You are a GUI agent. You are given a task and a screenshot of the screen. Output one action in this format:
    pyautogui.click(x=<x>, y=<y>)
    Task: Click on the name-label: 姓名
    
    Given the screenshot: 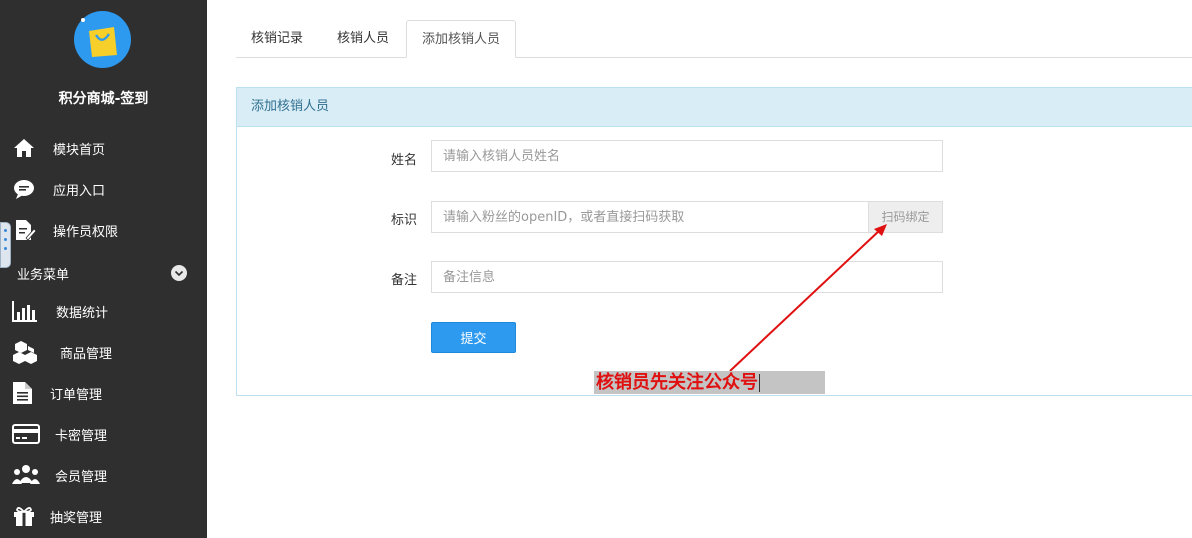 What is the action you would take?
    pyautogui.click(x=403, y=160)
    